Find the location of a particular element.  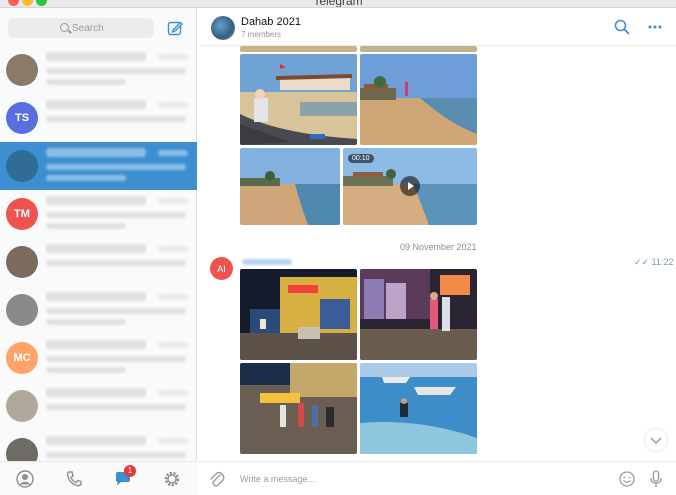

message-input is located at coordinates (420, 479).